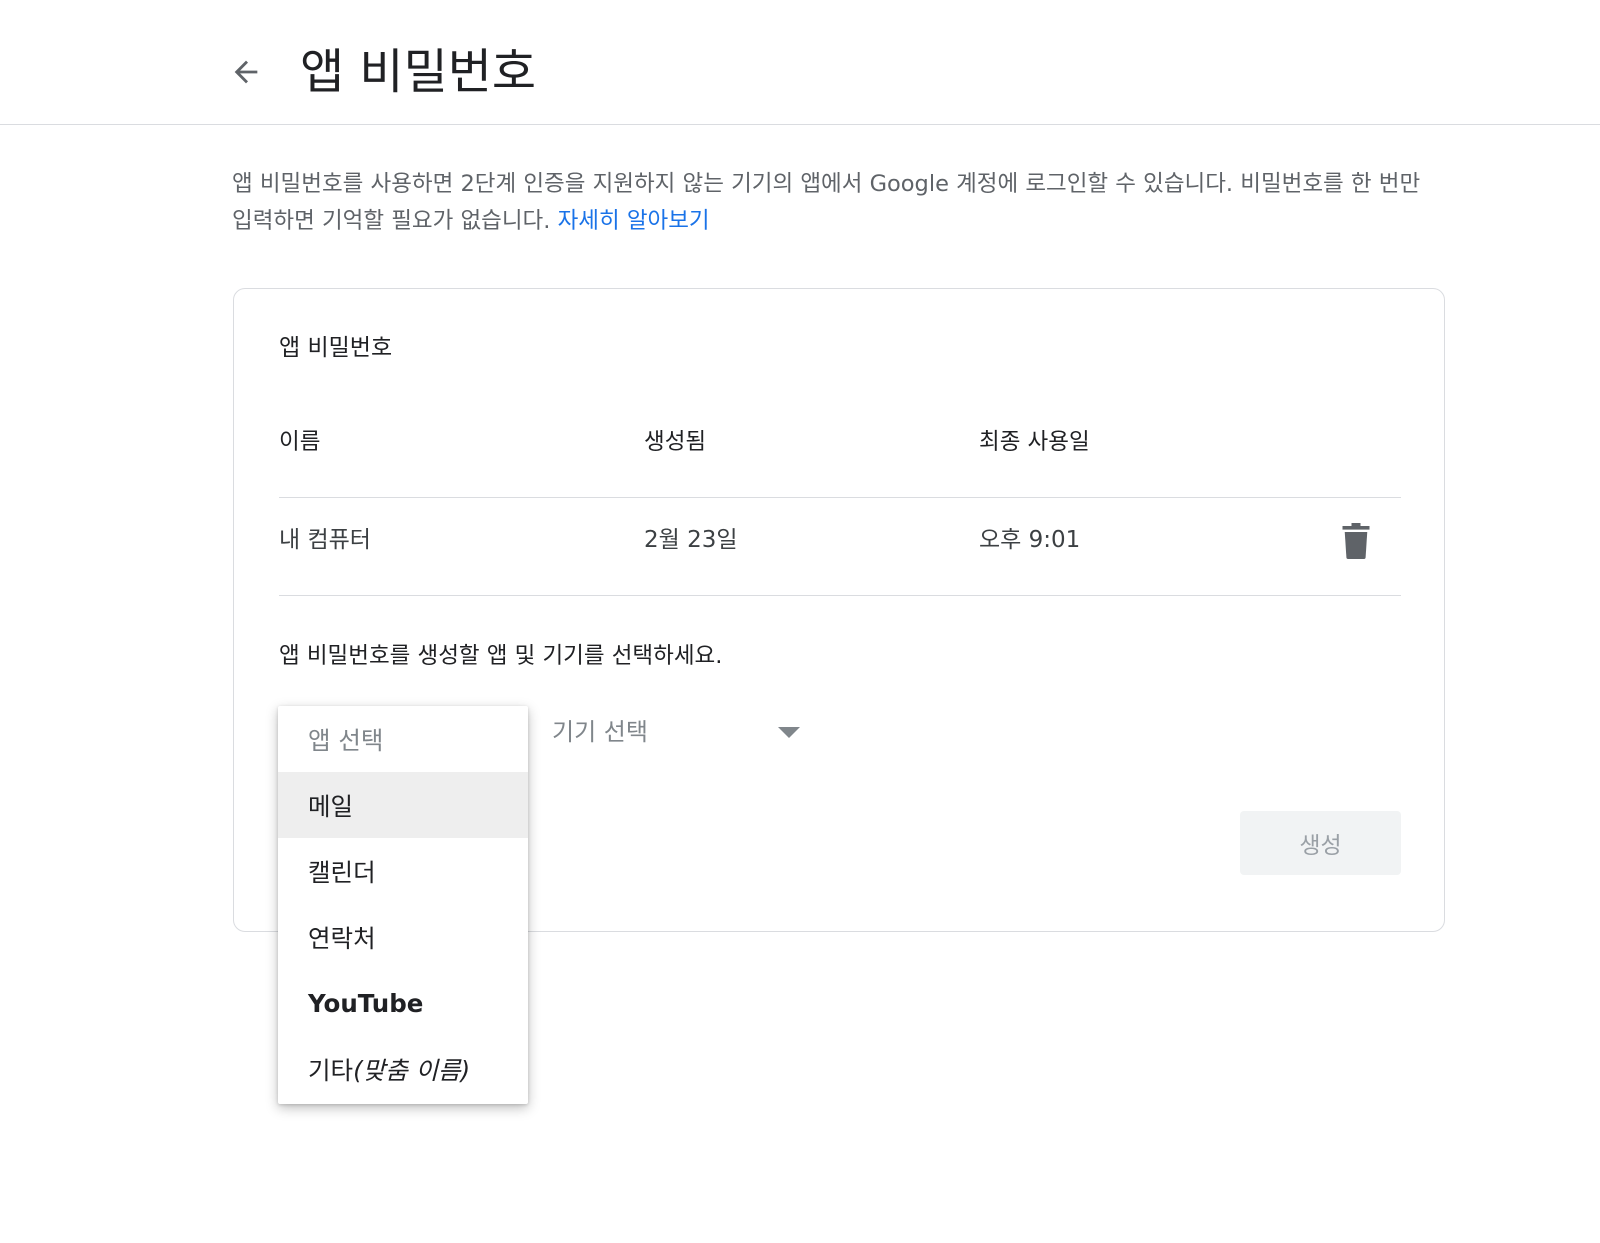 Image resolution: width=1600 pixels, height=1243 pixels. What do you see at coordinates (675, 442) in the screenshot?
I see `column-header-created: 생성됨` at bounding box center [675, 442].